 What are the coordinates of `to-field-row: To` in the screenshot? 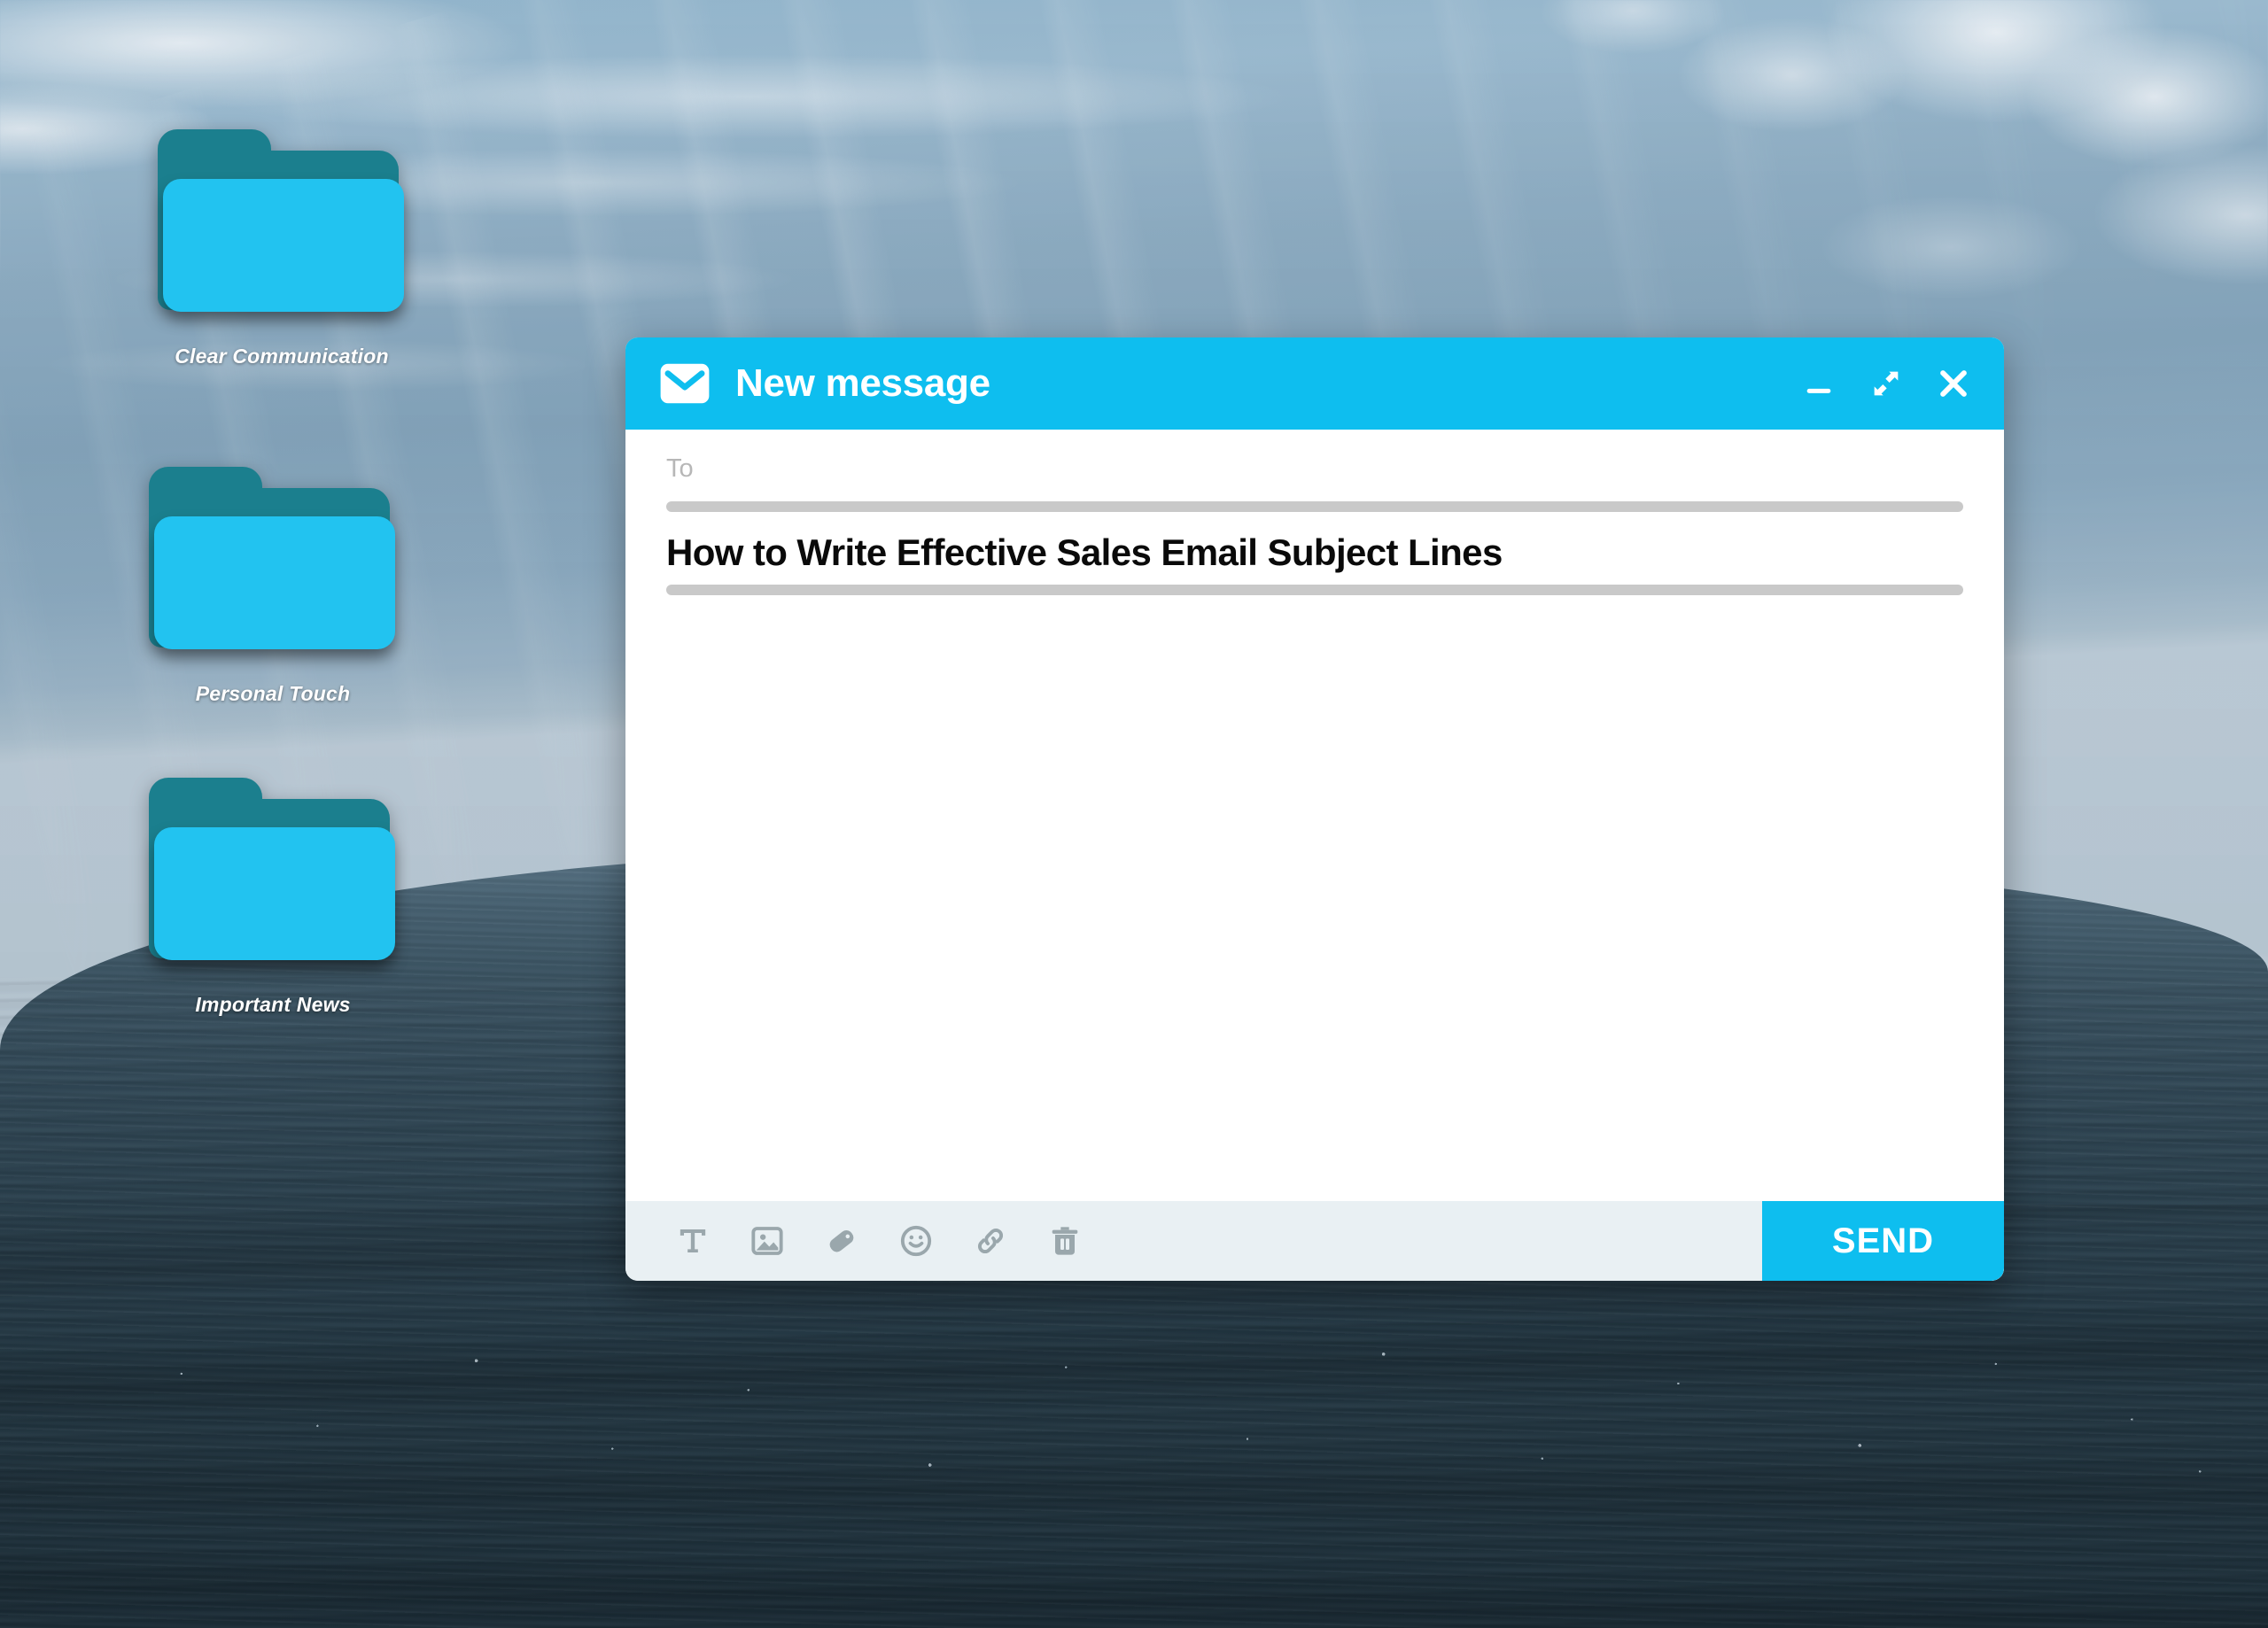 It's located at (1314, 482).